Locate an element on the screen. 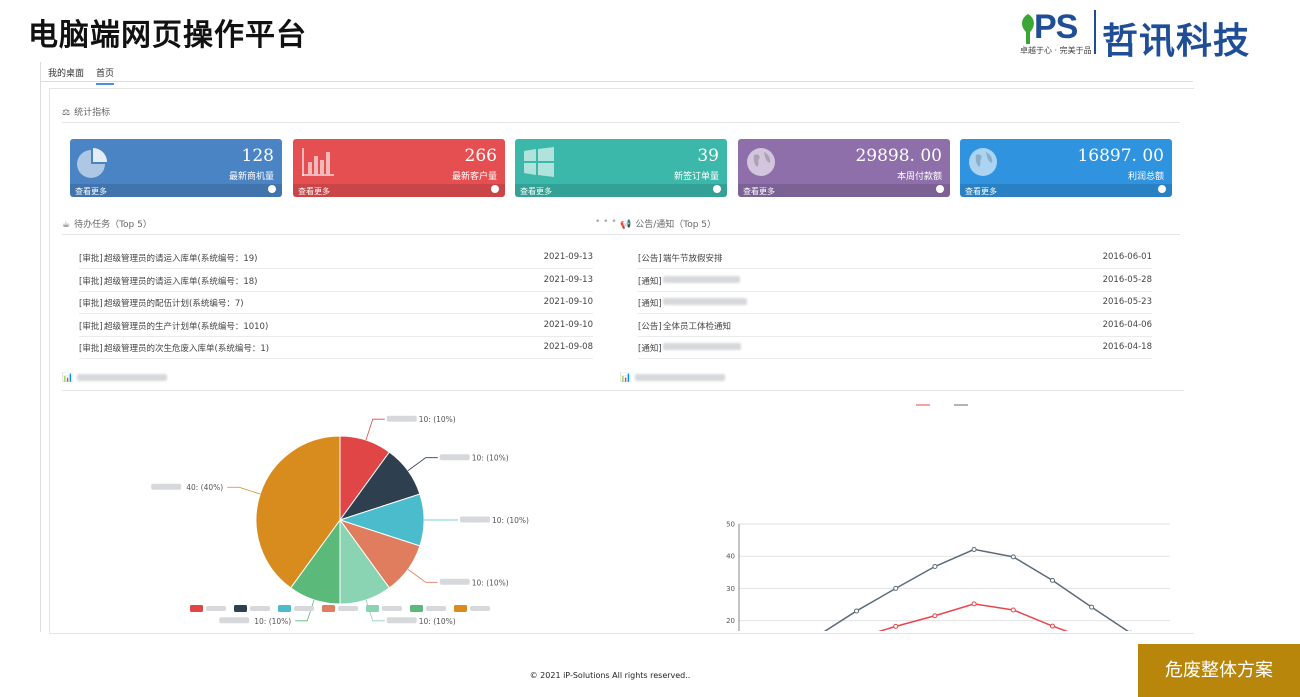 This screenshot has width=1300, height=697. tab-home: 首页 is located at coordinates (105, 75).